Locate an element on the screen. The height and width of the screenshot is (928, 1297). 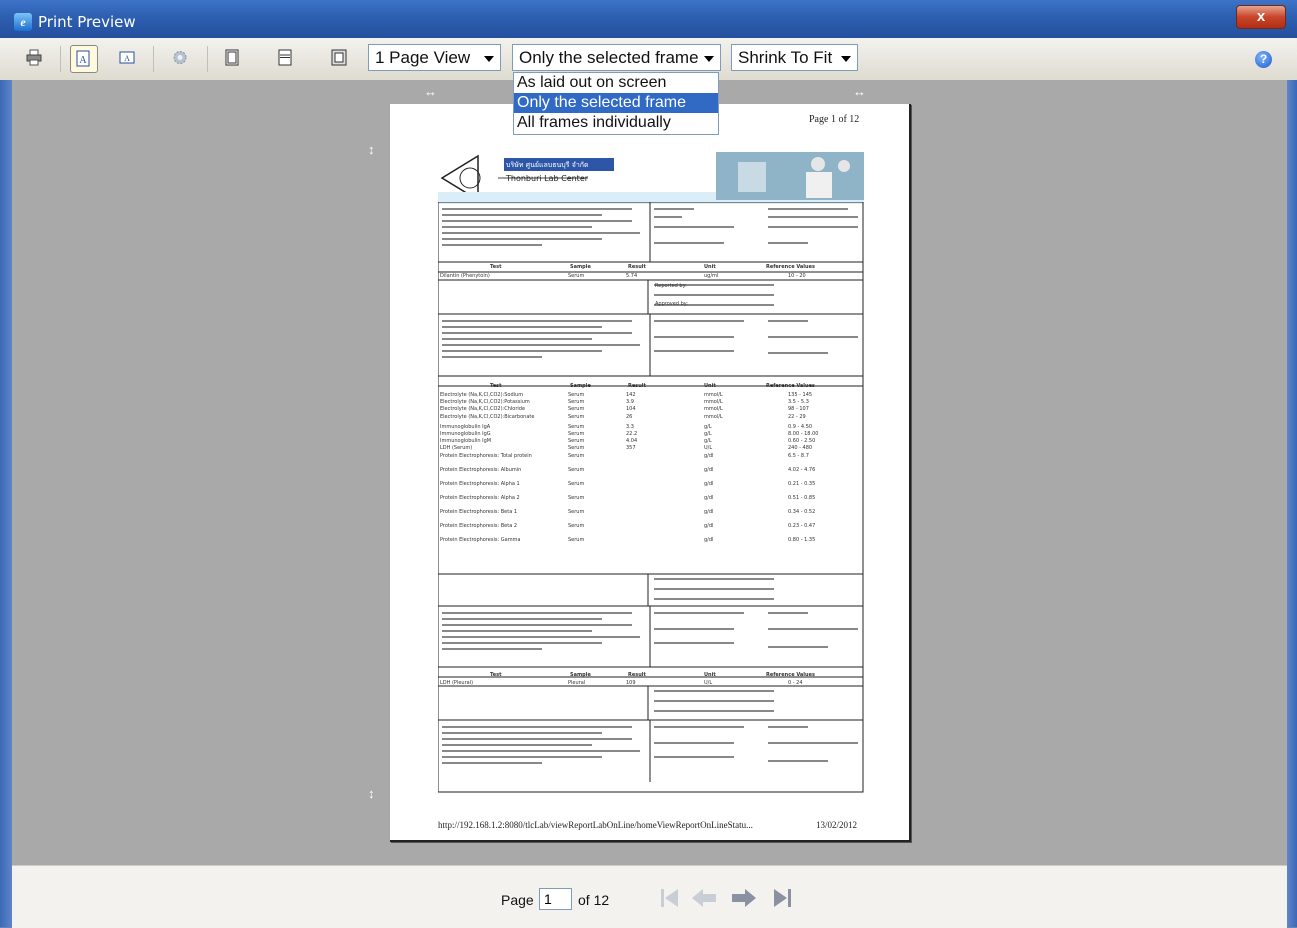
dropdown-option-as-laid-out: As laid out on screen is located at coordinates (616, 83).